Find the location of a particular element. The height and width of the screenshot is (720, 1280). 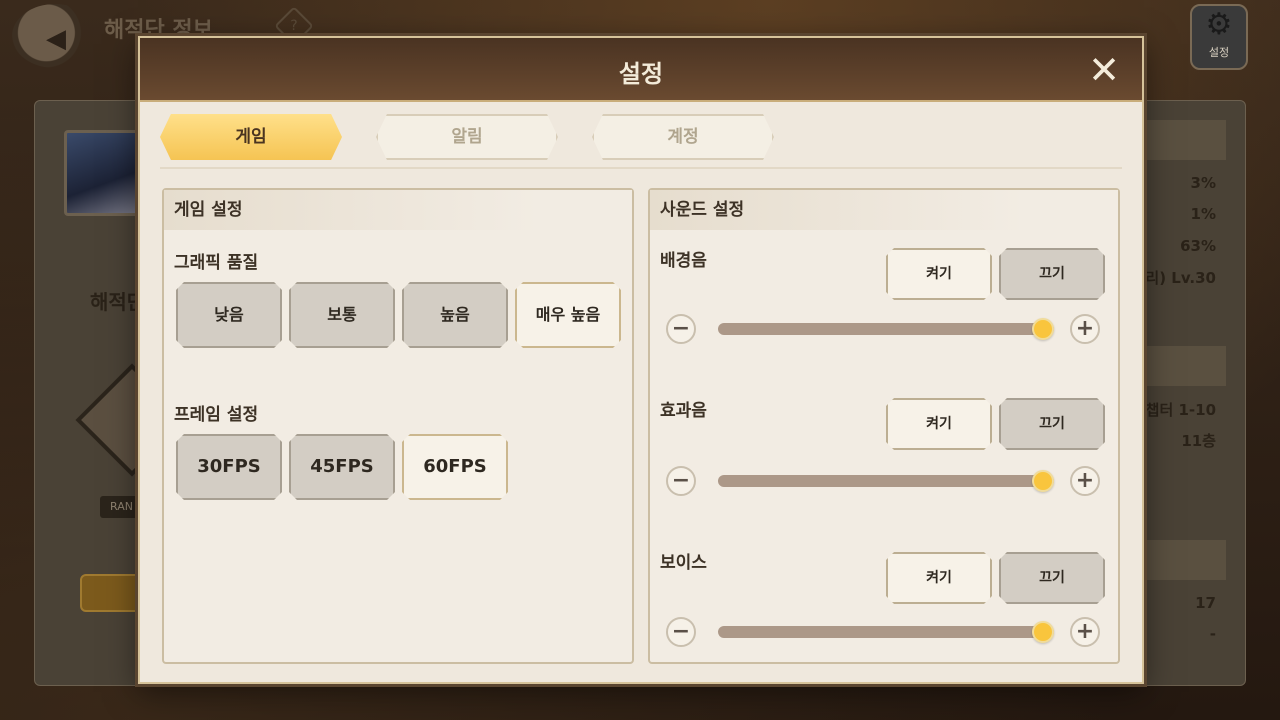

settings-button: ⚙ 설정 is located at coordinates (1219, 37).